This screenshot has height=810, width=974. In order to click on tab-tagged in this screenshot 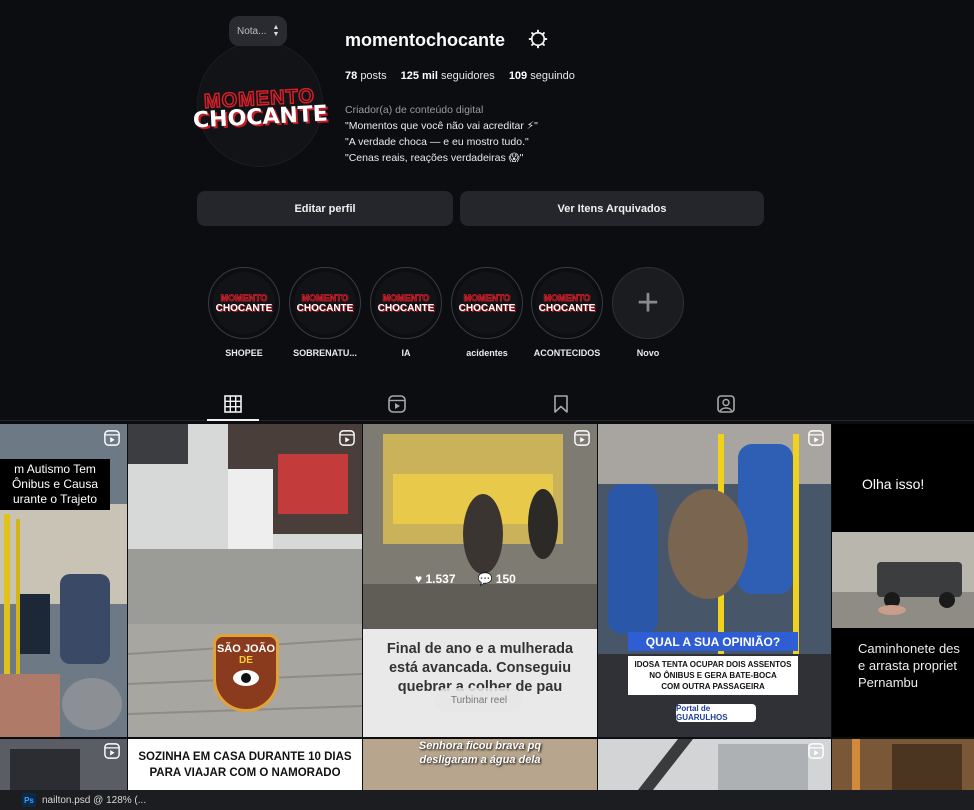, I will do `click(726, 404)`.